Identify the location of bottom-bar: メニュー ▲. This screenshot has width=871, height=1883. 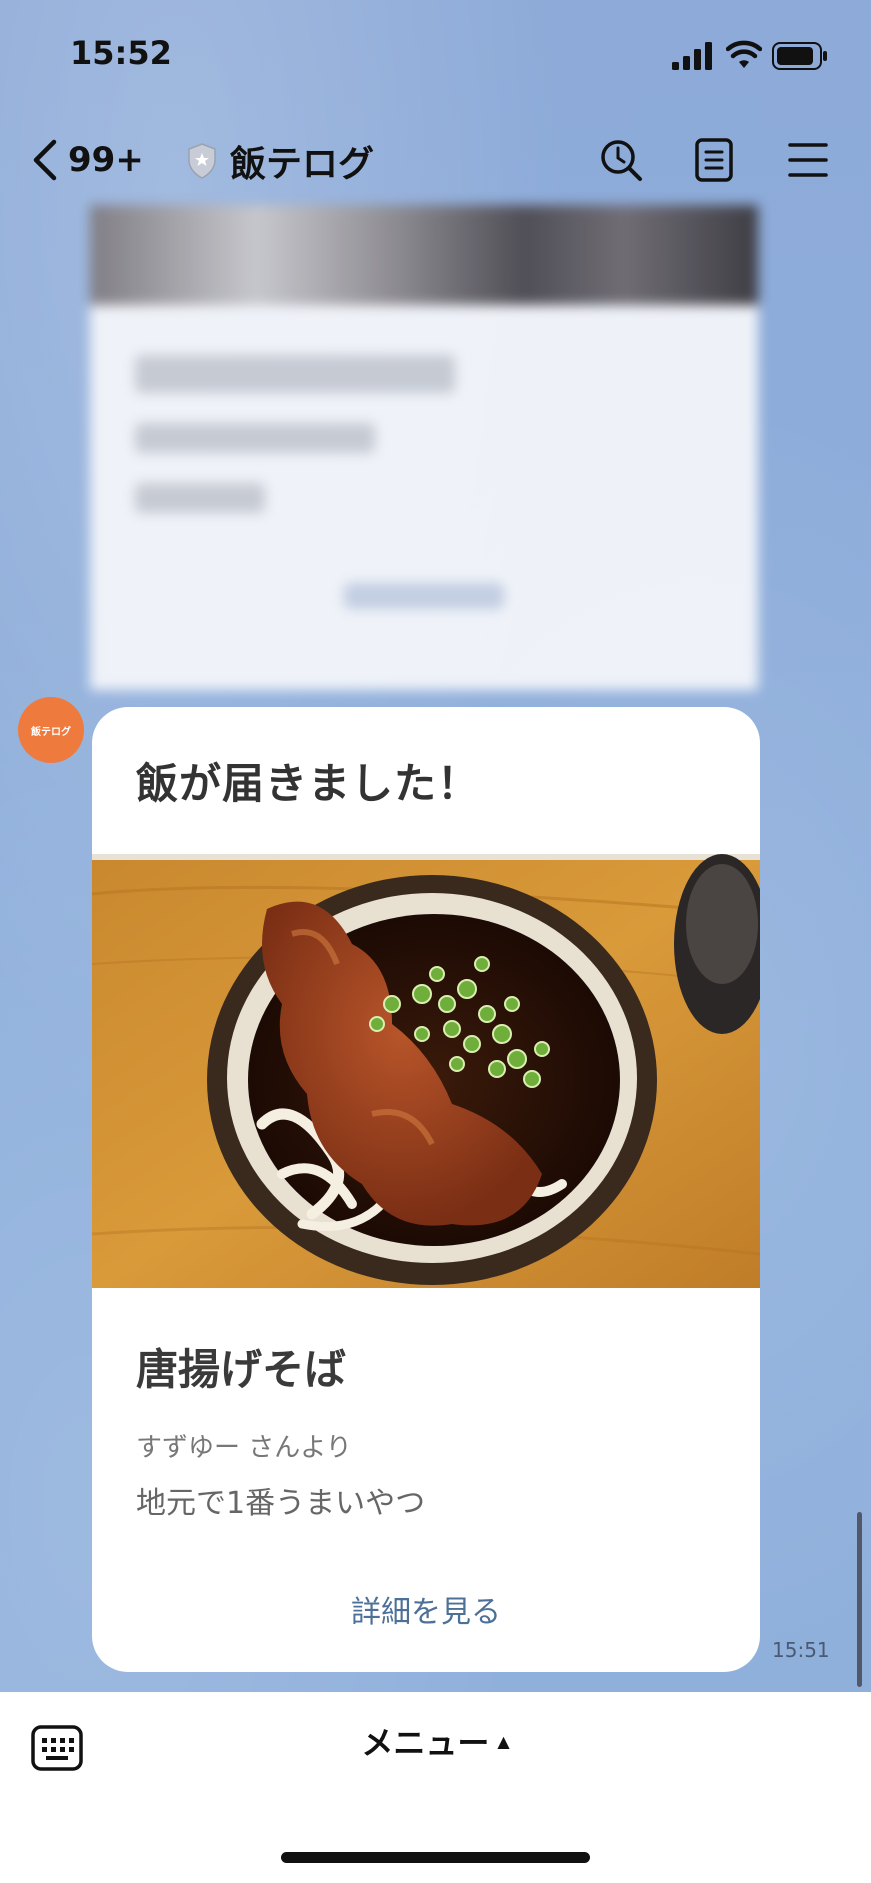
(435, 1787).